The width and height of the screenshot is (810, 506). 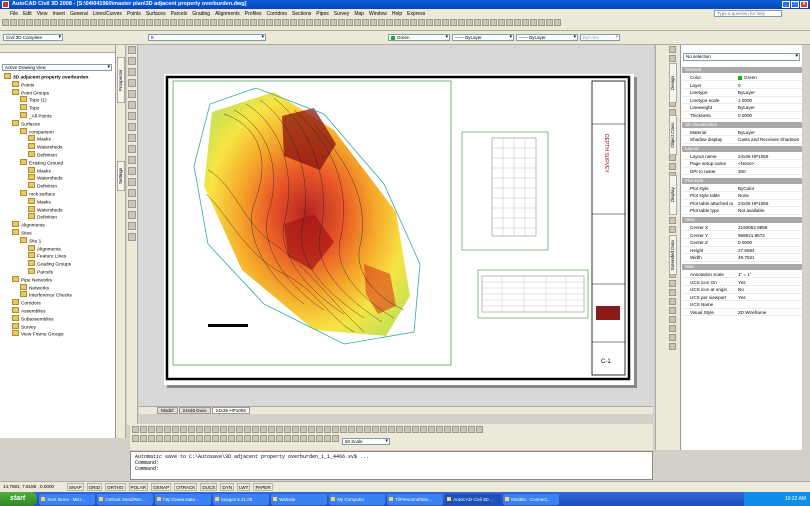 What do you see at coordinates (416, 14) in the screenshot?
I see `menu-express: Express` at bounding box center [416, 14].